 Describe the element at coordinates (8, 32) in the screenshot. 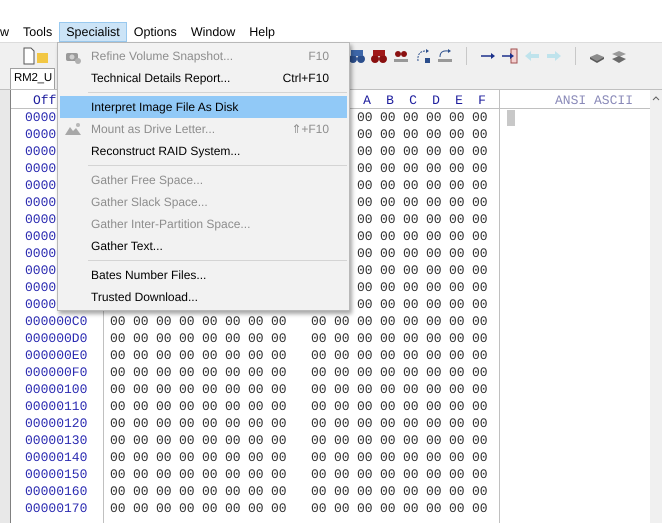

I see `menu-bar-item: w` at that location.